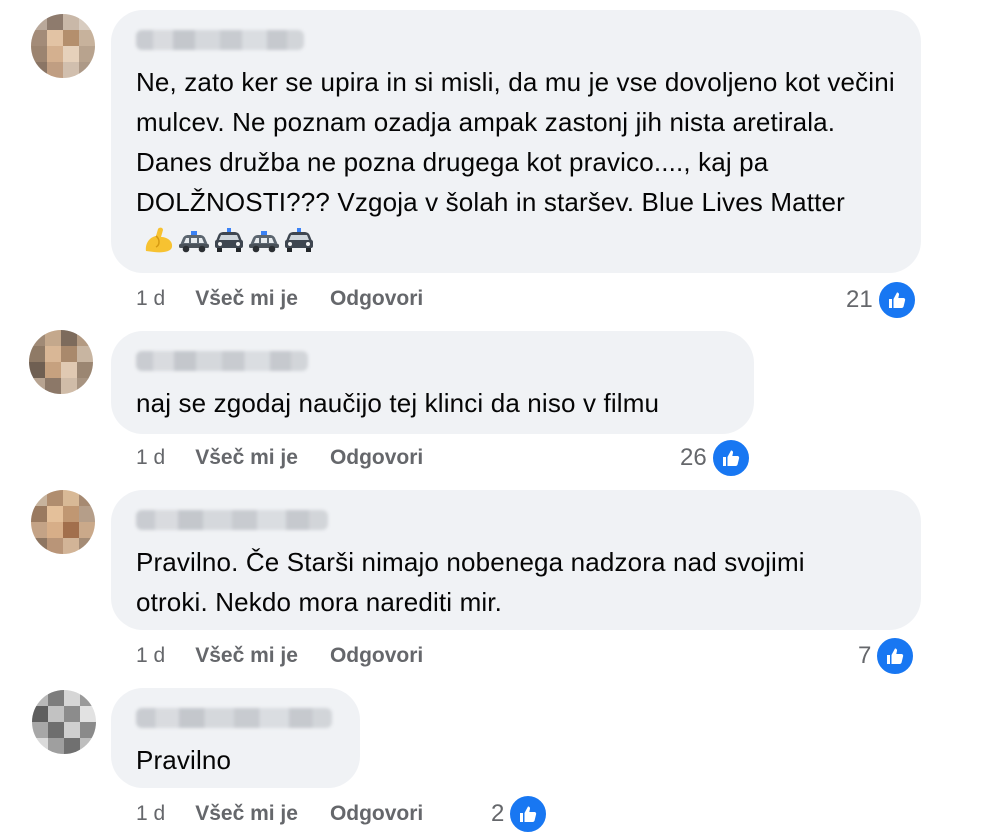 This screenshot has height=840, width=1003. I want to click on reaction-summary: 26, so click(715, 458).